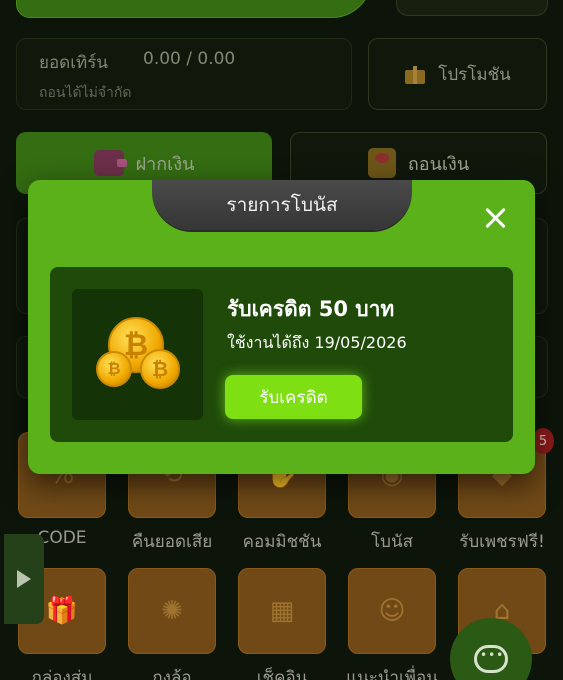  Describe the element at coordinates (311, 309) in the screenshot. I see `bonus-name: รับเครดิต 50 บาท` at that location.